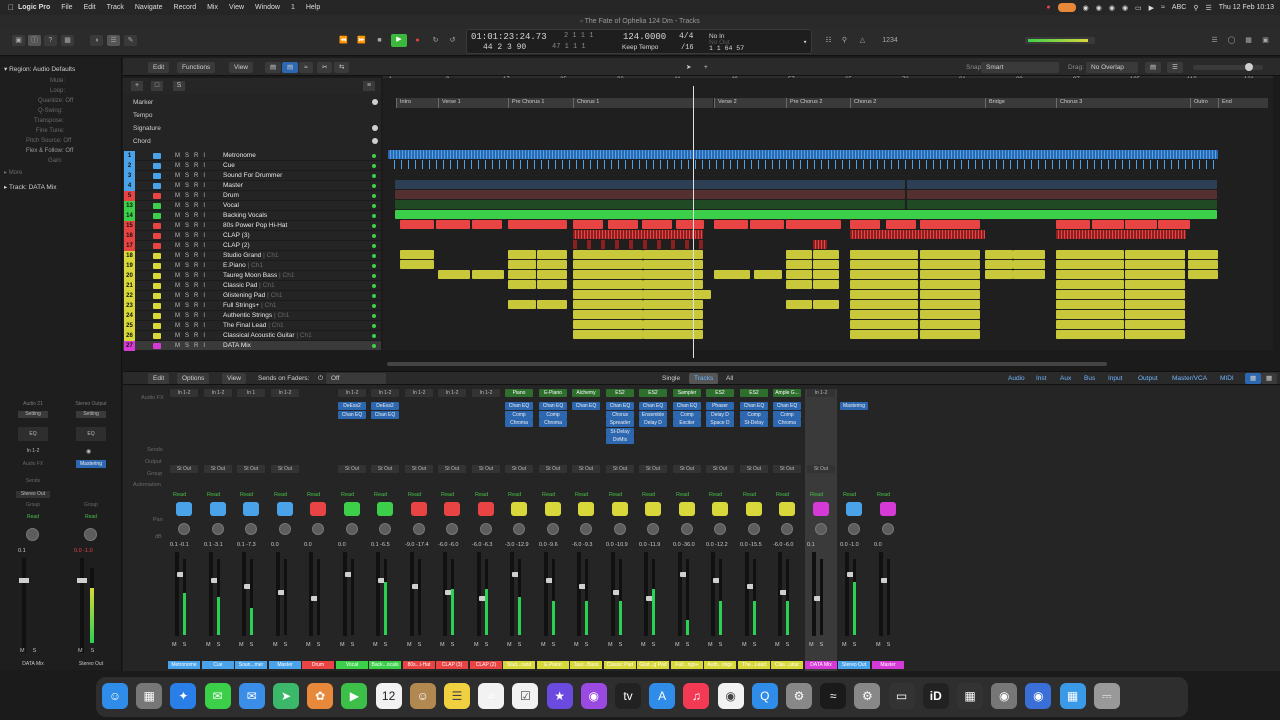  I want to click on plugin-slot: Chan EQ, so click(687, 406).